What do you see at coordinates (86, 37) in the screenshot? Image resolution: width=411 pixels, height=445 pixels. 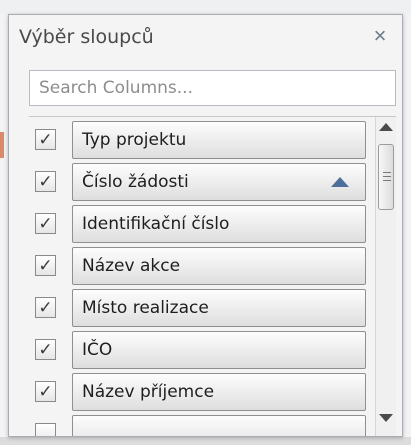 I see `dialog-title: Výběr sloupců` at bounding box center [86, 37].